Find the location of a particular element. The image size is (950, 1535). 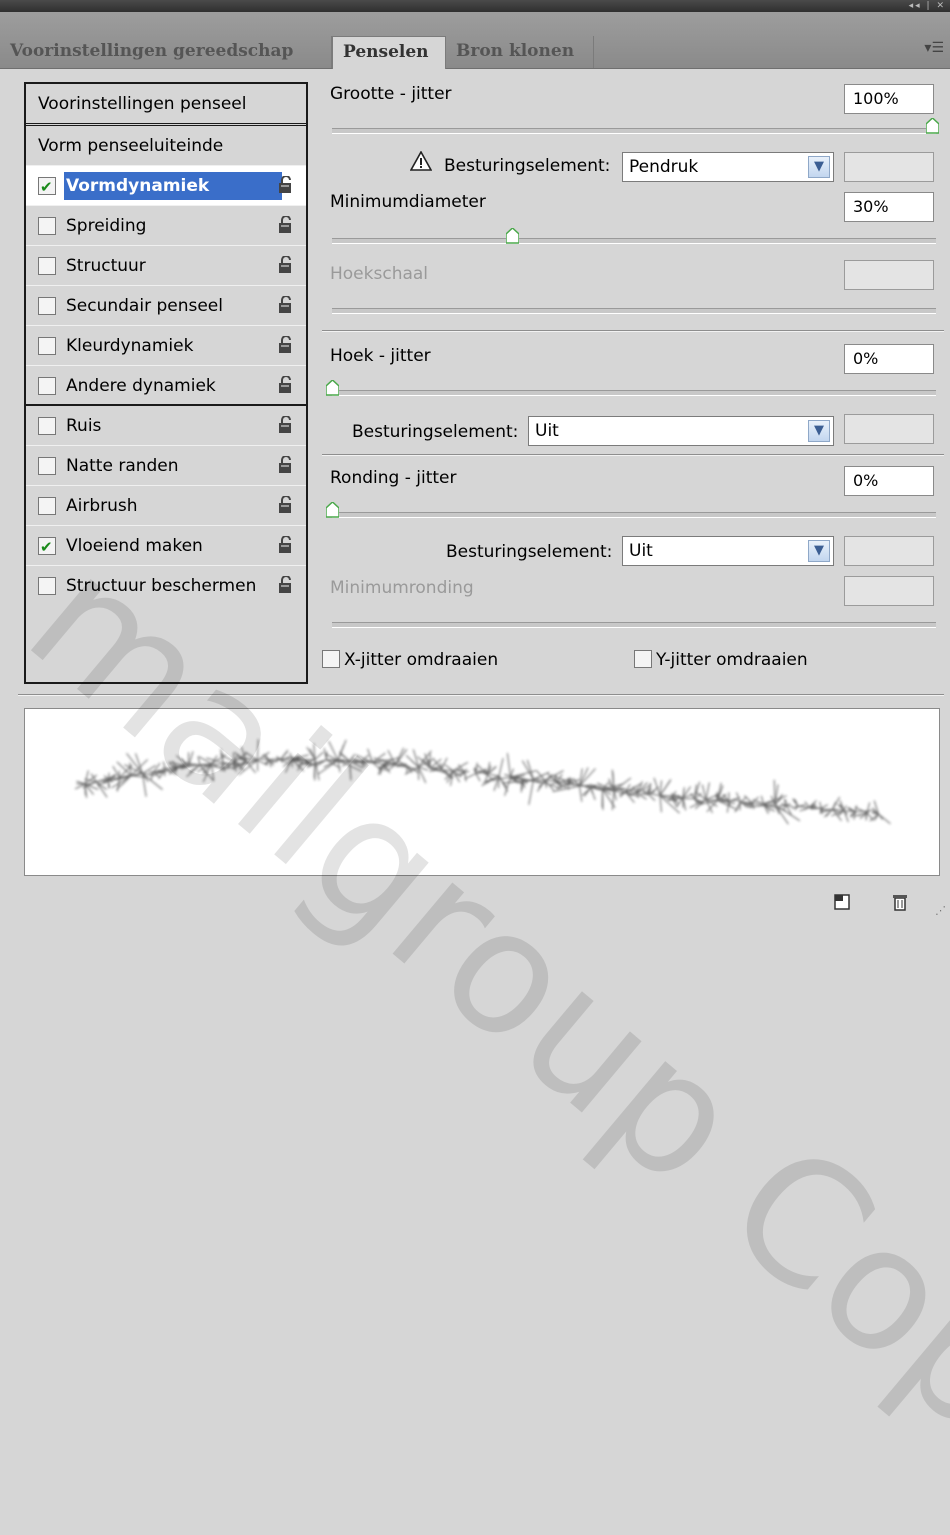

brush-presets-header: Voorinstellingen penseel is located at coordinates (166, 105).